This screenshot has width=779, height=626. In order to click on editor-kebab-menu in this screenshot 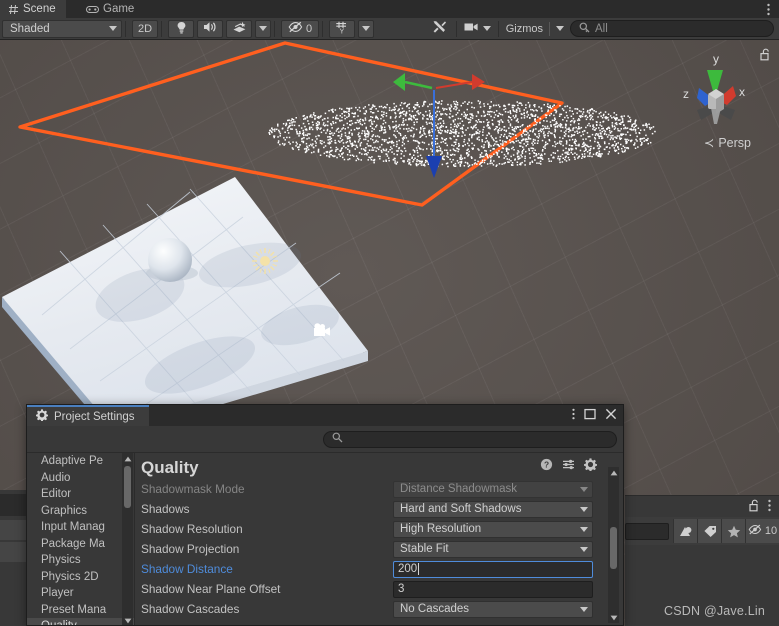, I will do `click(768, 9)`.